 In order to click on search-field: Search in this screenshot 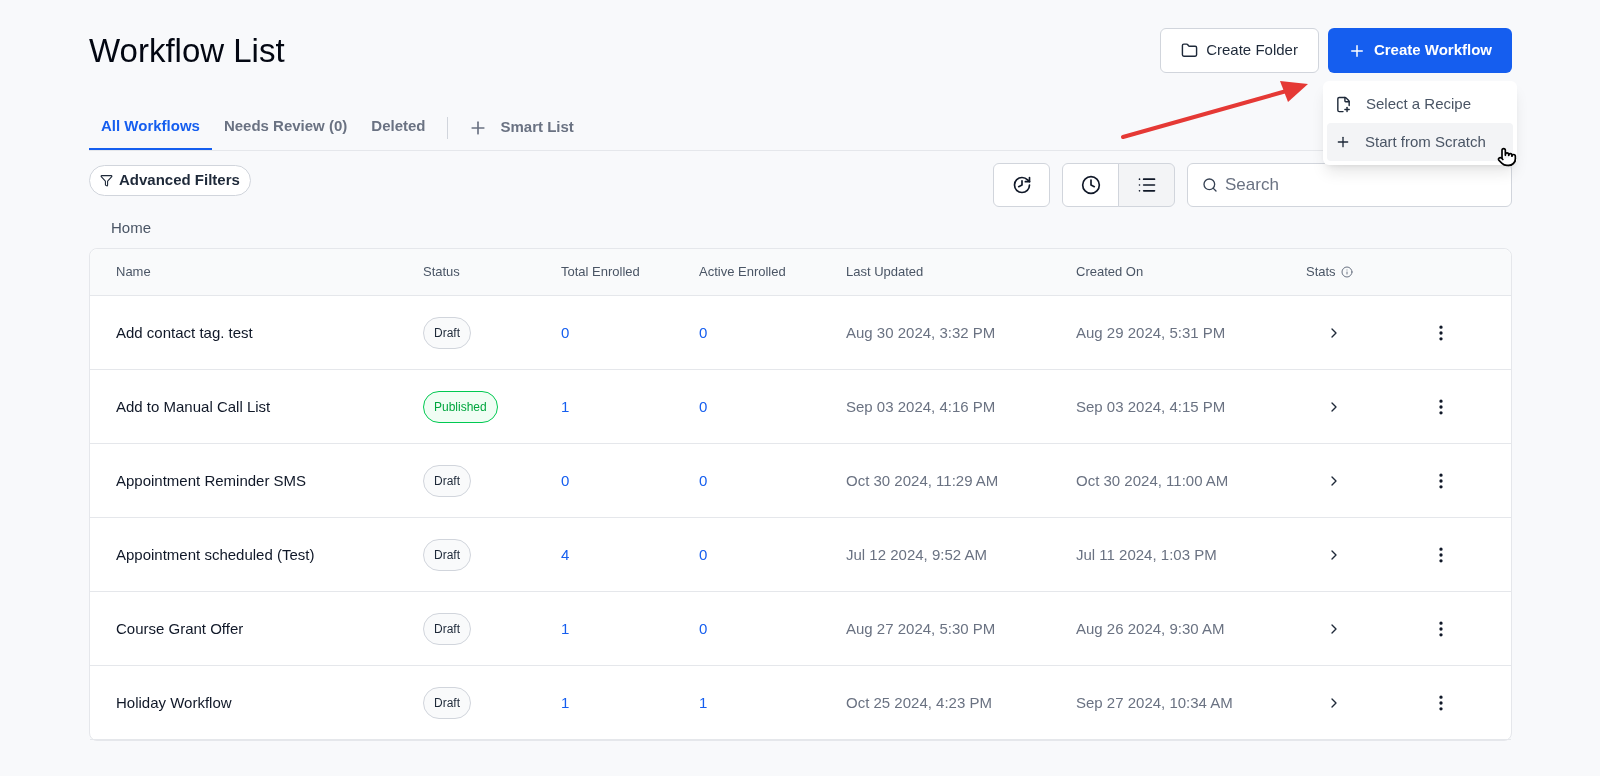, I will do `click(1349, 185)`.